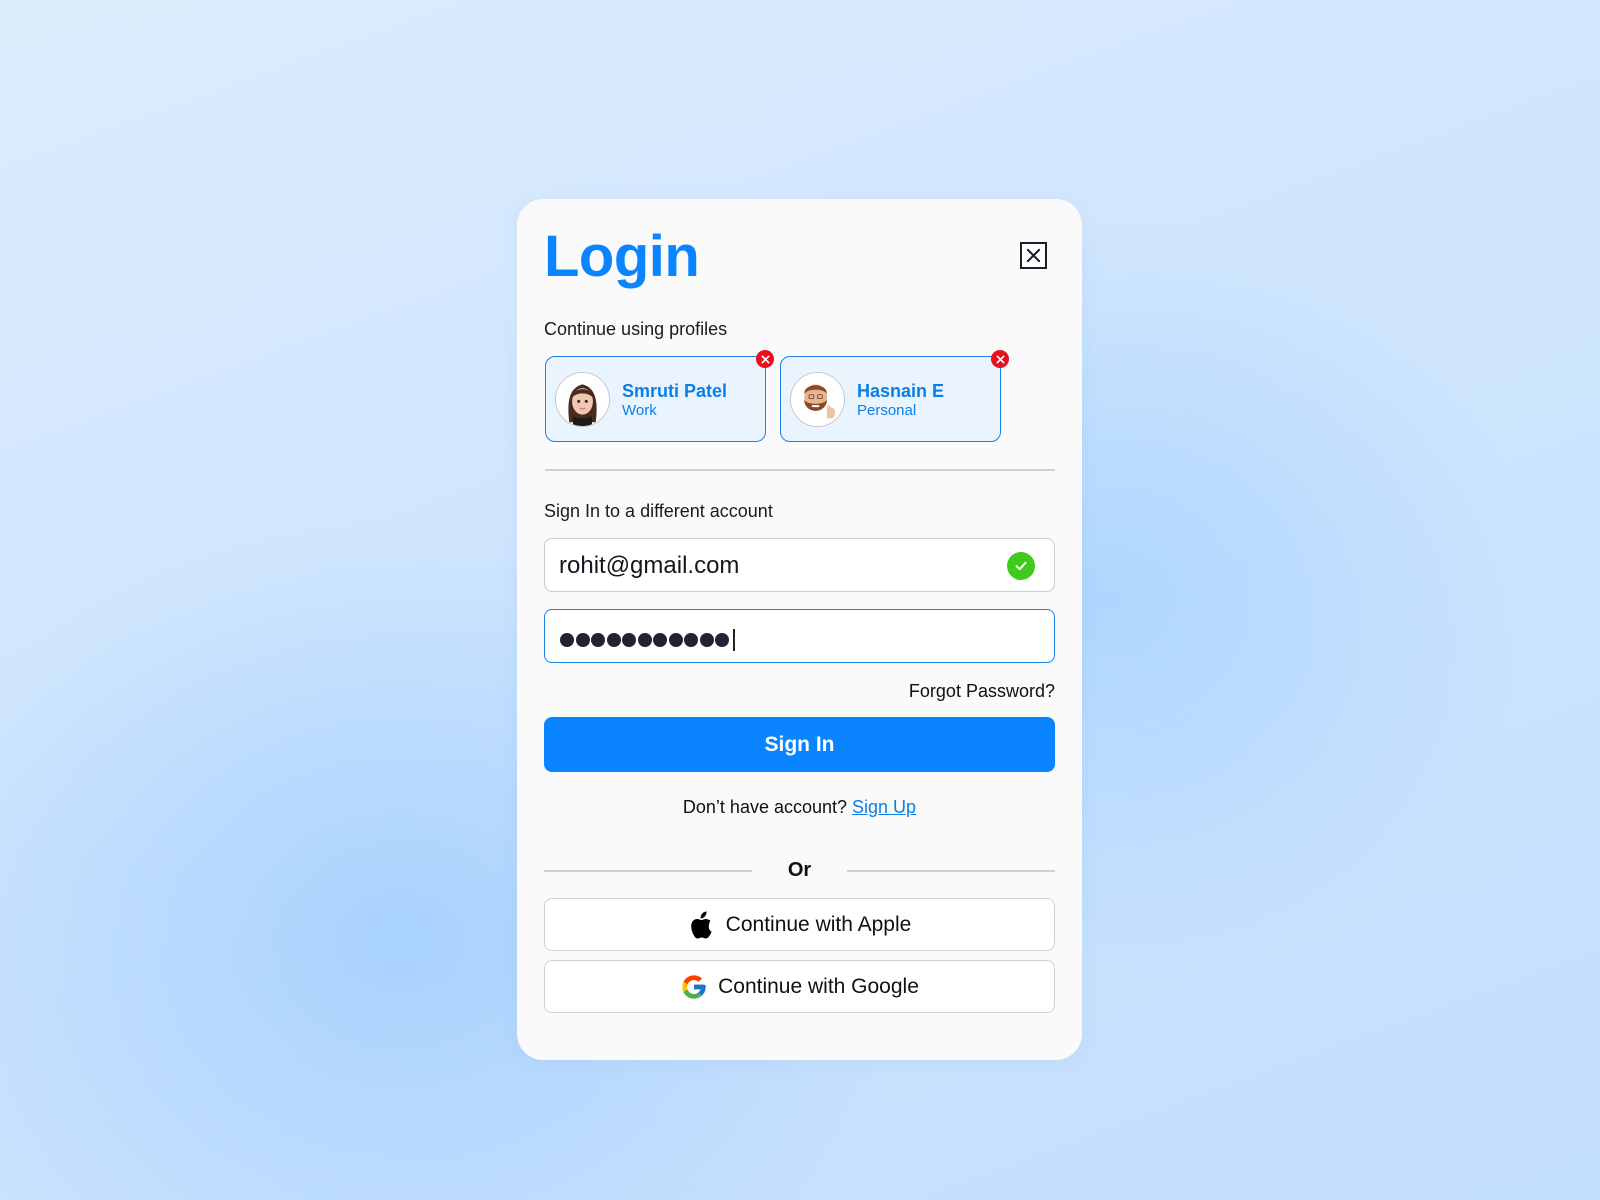  I want to click on dialog-title: Login, so click(622, 256).